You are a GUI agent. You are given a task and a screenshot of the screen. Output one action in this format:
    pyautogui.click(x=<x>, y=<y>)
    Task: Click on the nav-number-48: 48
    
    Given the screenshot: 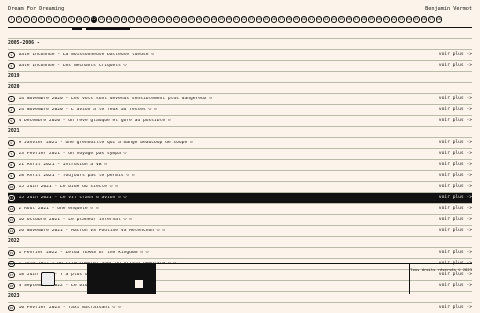 What is the action you would take?
    pyautogui.click(x=363, y=19)
    